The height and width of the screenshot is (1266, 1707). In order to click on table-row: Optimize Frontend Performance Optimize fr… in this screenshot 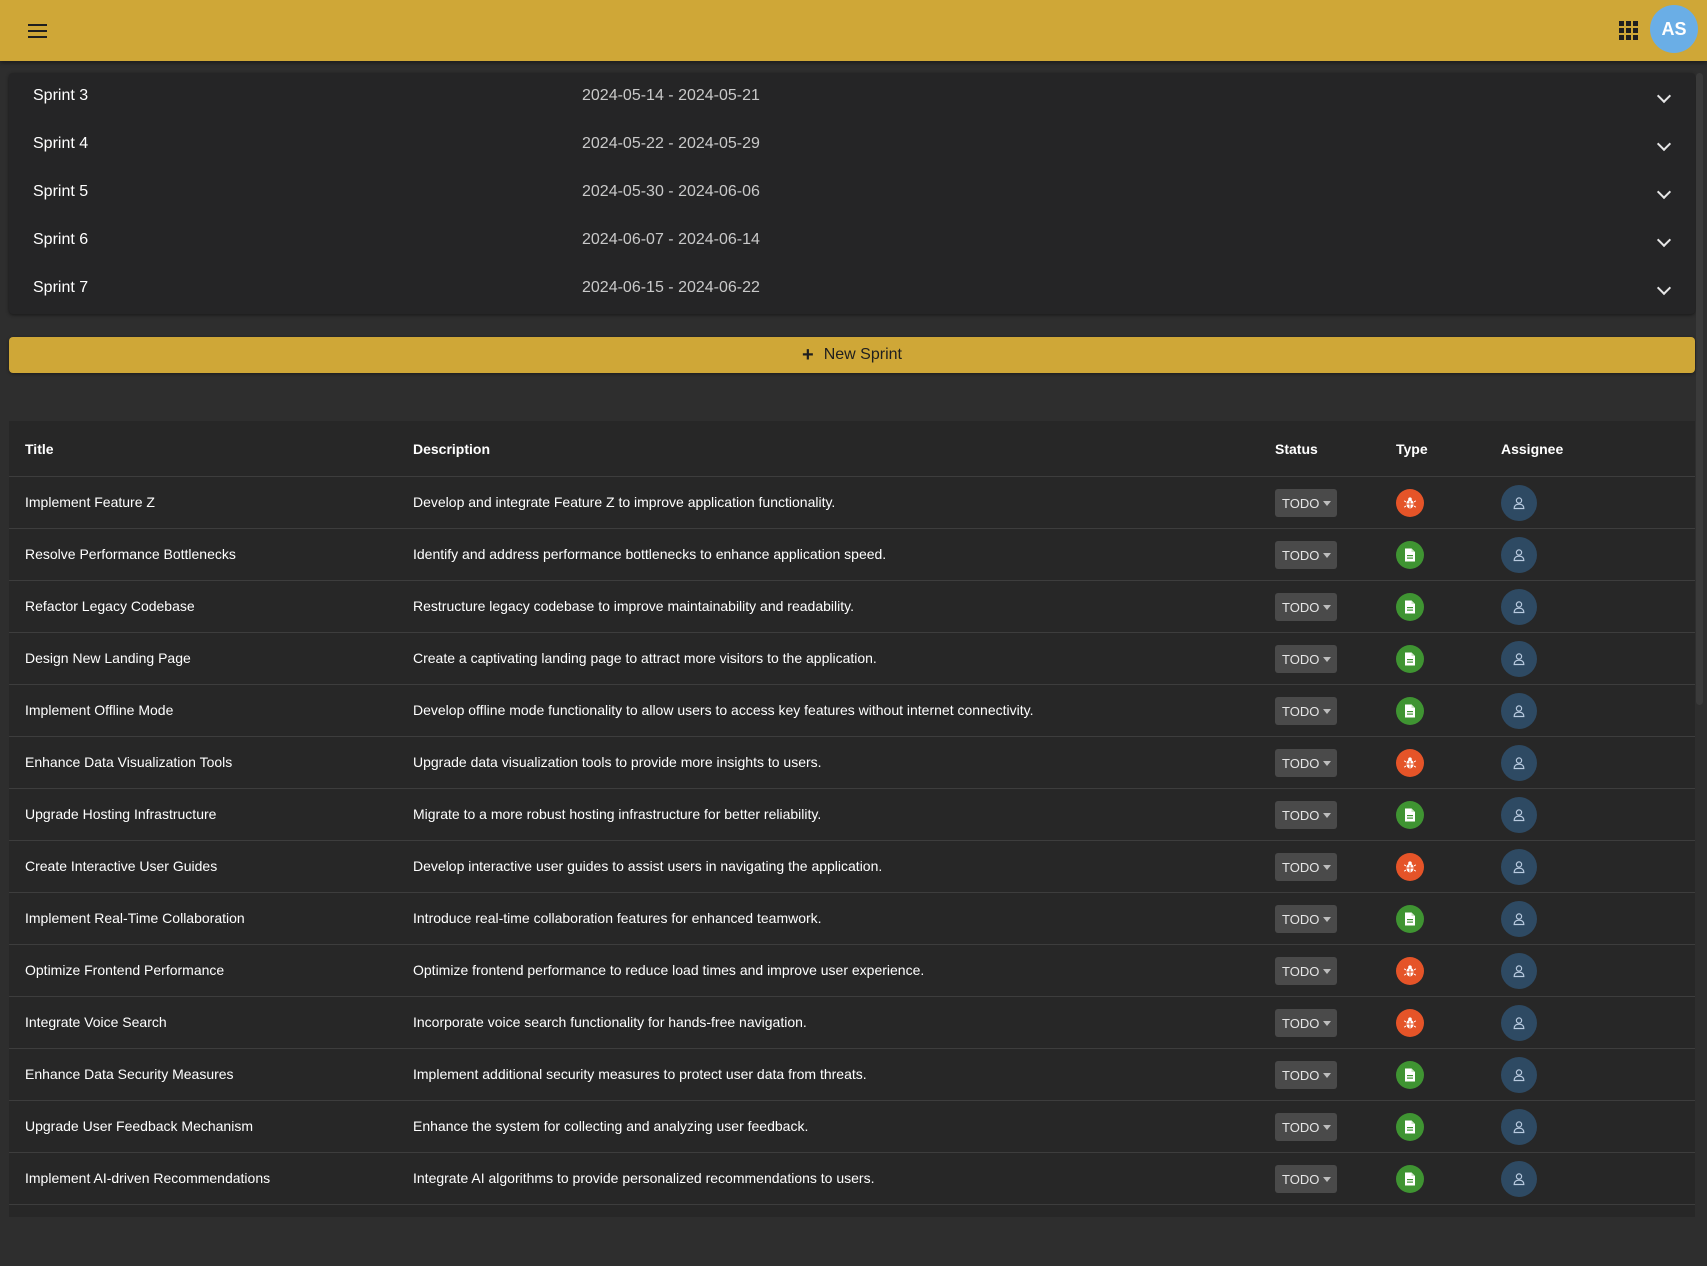, I will do `click(852, 971)`.